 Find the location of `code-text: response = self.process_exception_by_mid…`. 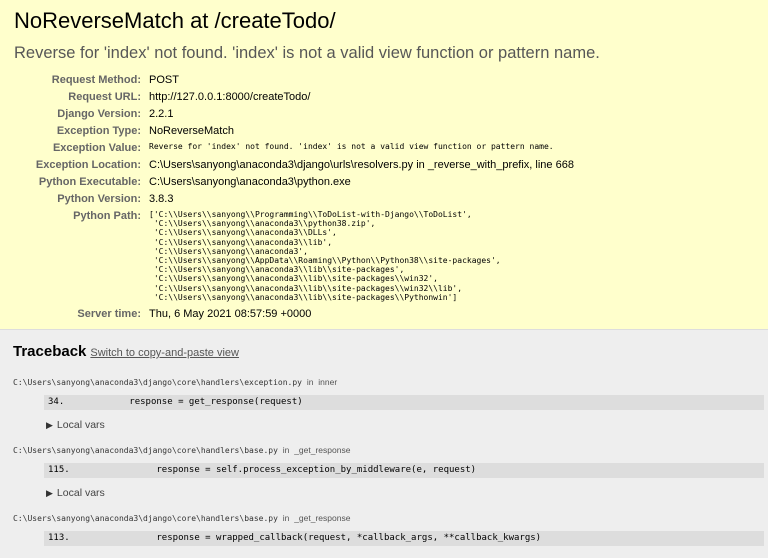

code-text: response = self.process_exception_by_mid… is located at coordinates (316, 470).